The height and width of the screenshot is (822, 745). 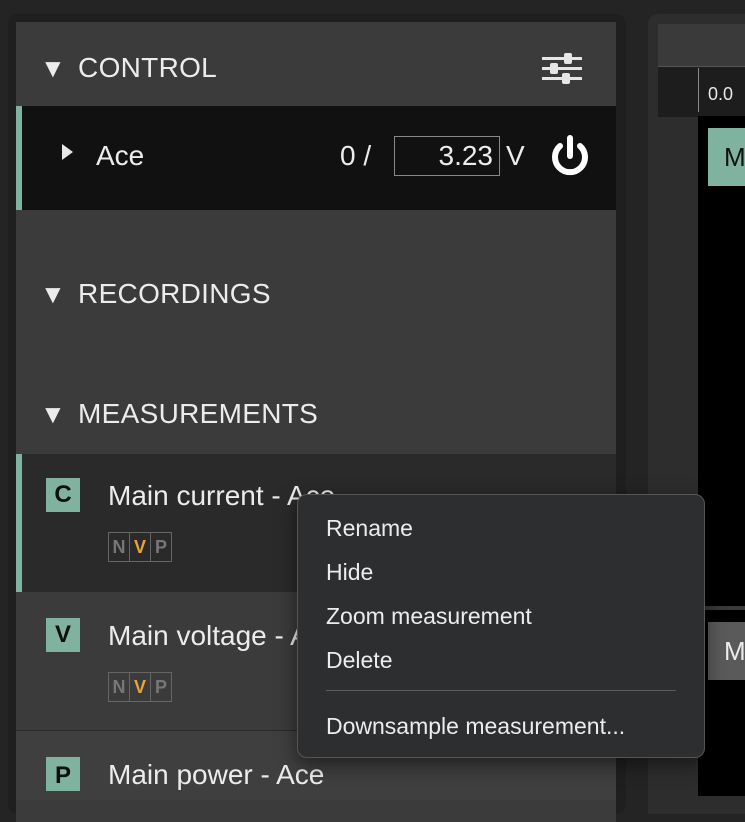 I want to click on recordings-header-label: RECORDINGS, so click(x=174, y=293).